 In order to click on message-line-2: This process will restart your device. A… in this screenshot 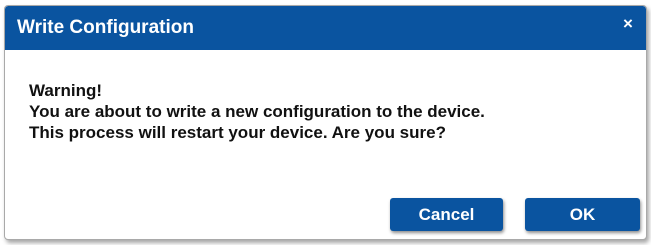, I will do `click(237, 132)`.